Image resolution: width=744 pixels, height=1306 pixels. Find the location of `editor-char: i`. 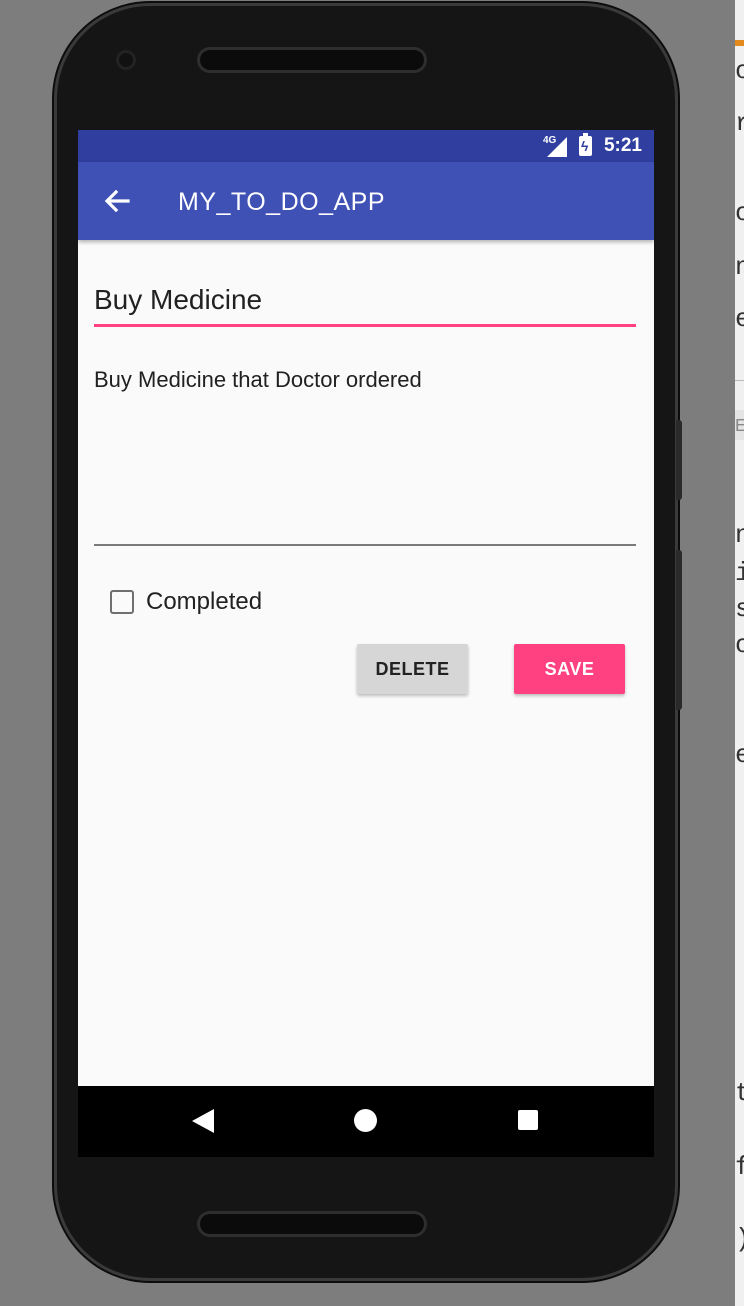

editor-char: i is located at coordinates (739, 573).